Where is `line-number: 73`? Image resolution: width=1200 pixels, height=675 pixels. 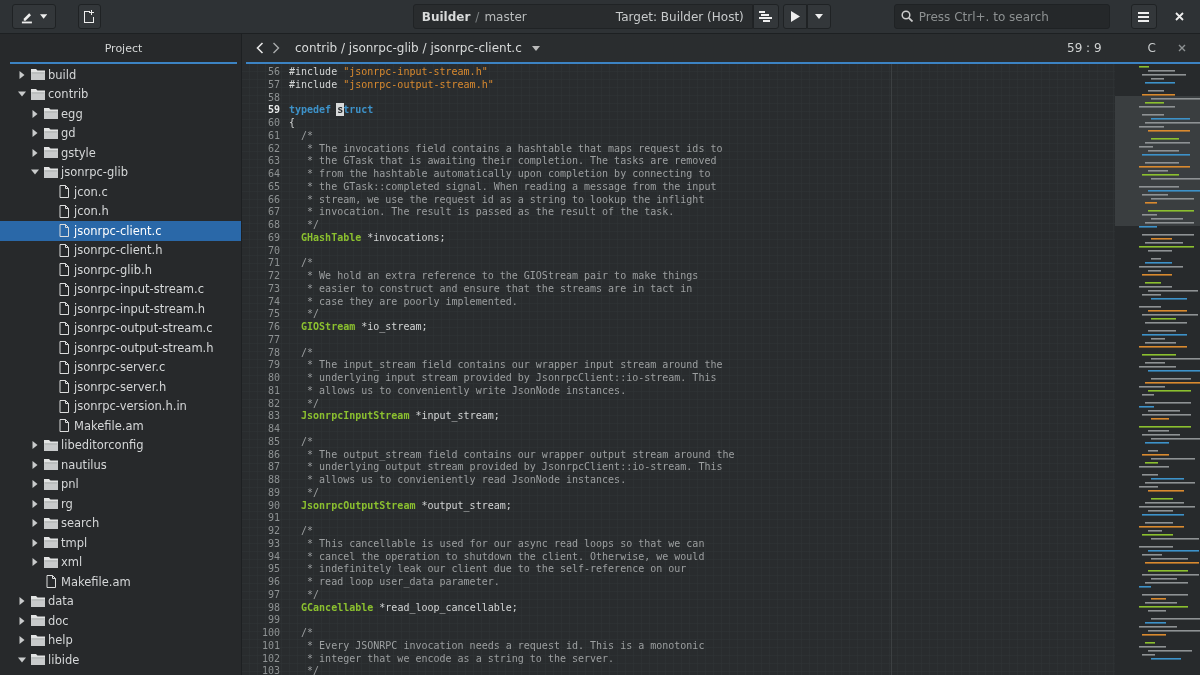
line-number: 73 is located at coordinates (273, 289).